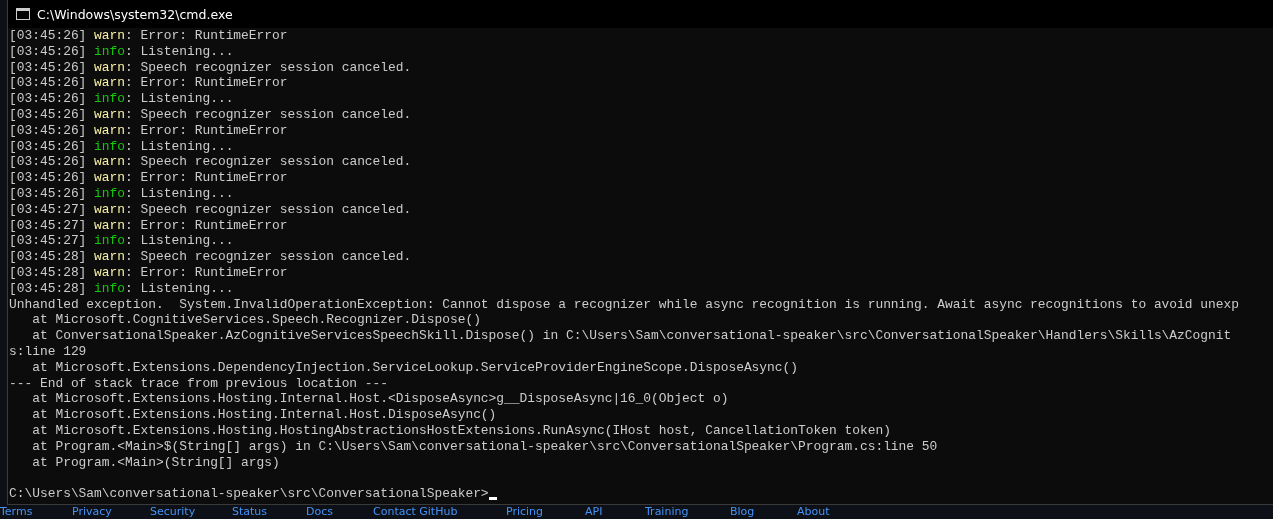  Describe the element at coordinates (525, 511) in the screenshot. I see `footer-link: Pricing` at that location.